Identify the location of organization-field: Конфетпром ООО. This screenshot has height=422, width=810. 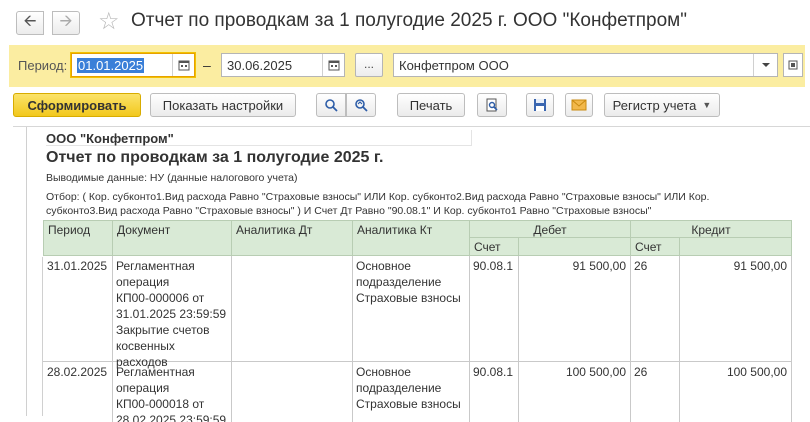
(585, 65).